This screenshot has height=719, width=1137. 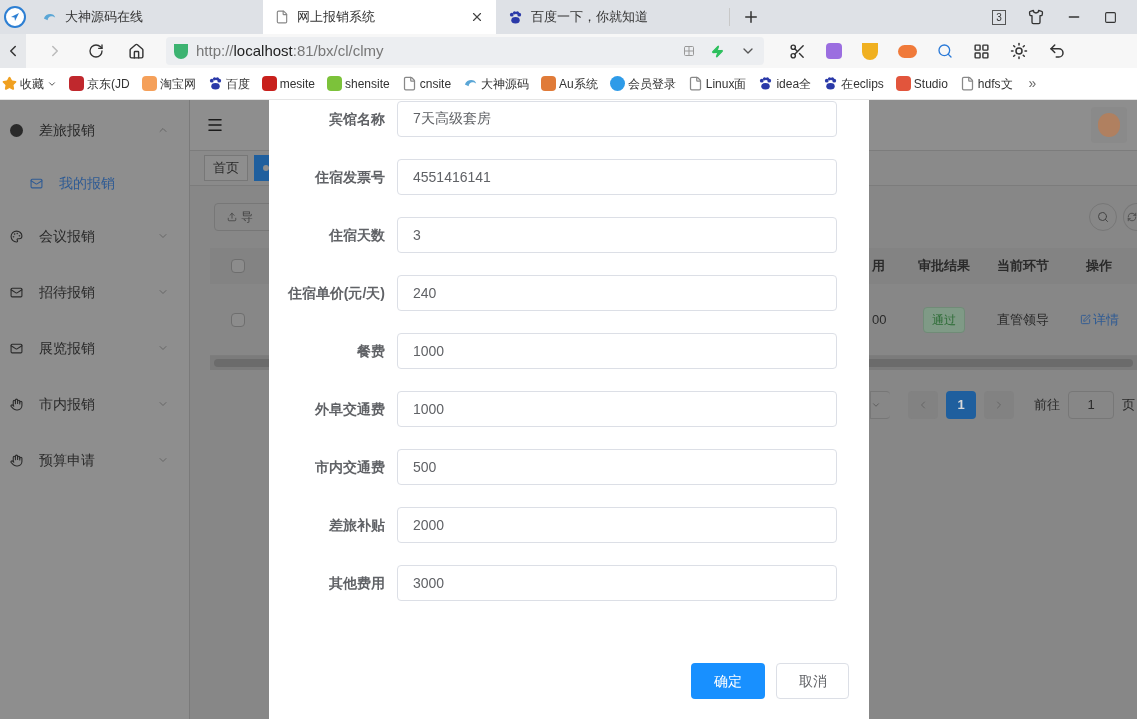 What do you see at coordinates (1099, 266) in the screenshot?
I see `column-header: 操作` at bounding box center [1099, 266].